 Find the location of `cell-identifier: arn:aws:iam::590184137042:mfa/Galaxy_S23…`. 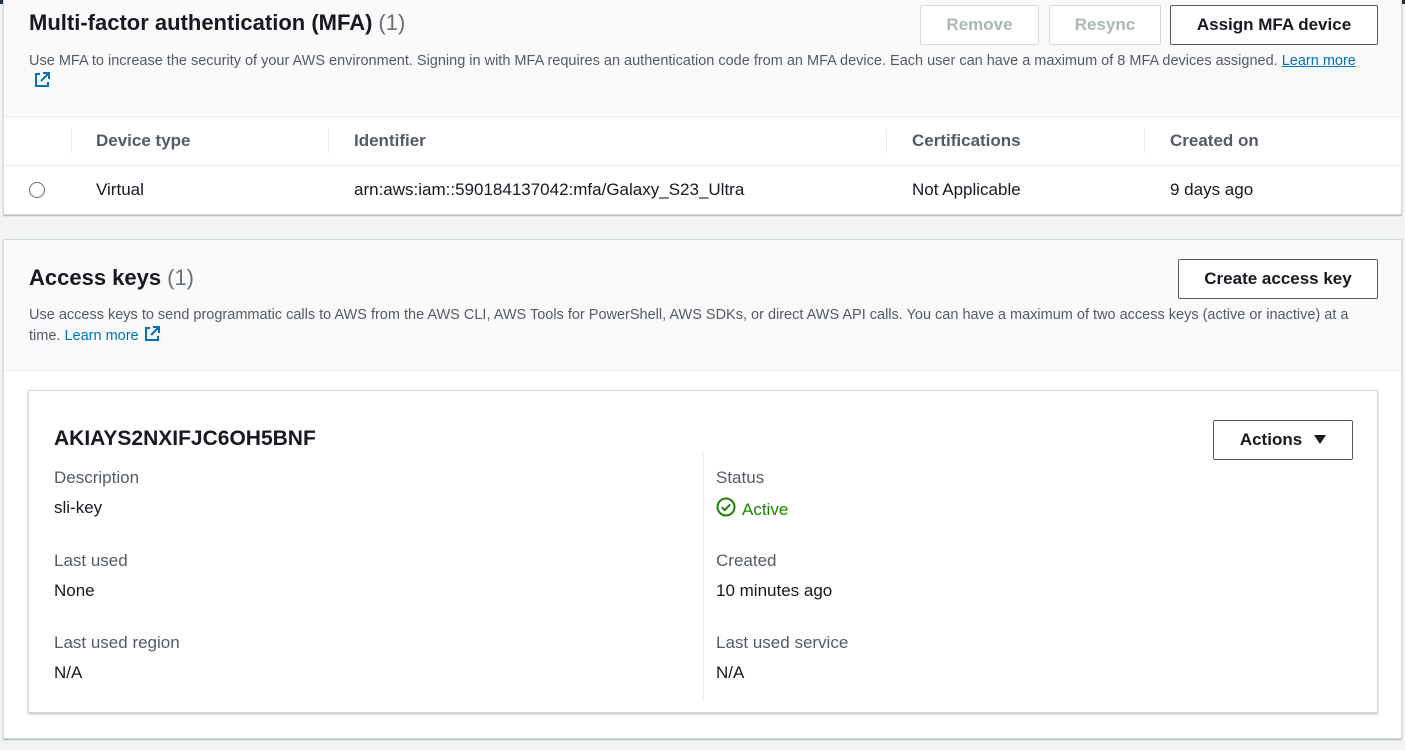

cell-identifier: arn:aws:iam::590184137042:mfa/Galaxy_S23… is located at coordinates (549, 189).